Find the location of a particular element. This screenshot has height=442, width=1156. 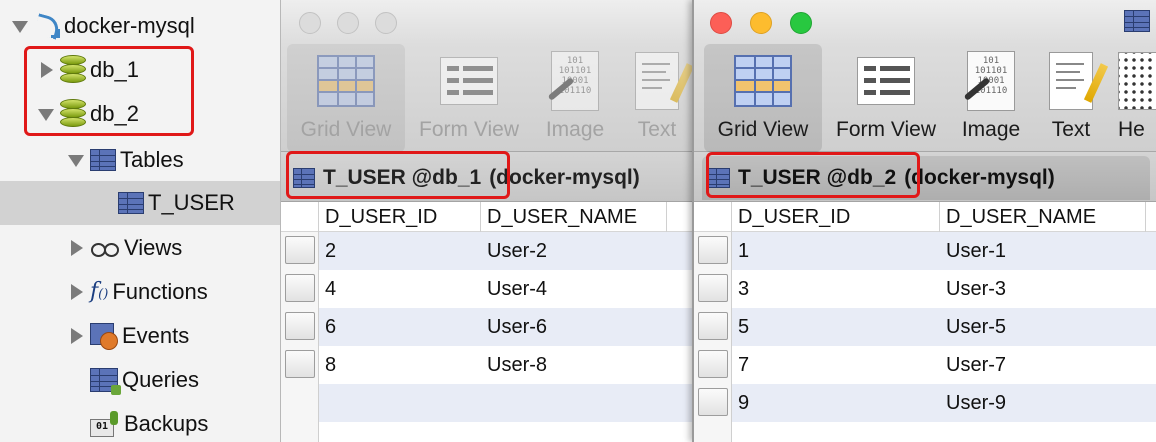

cell: User-1 is located at coordinates (973, 251).